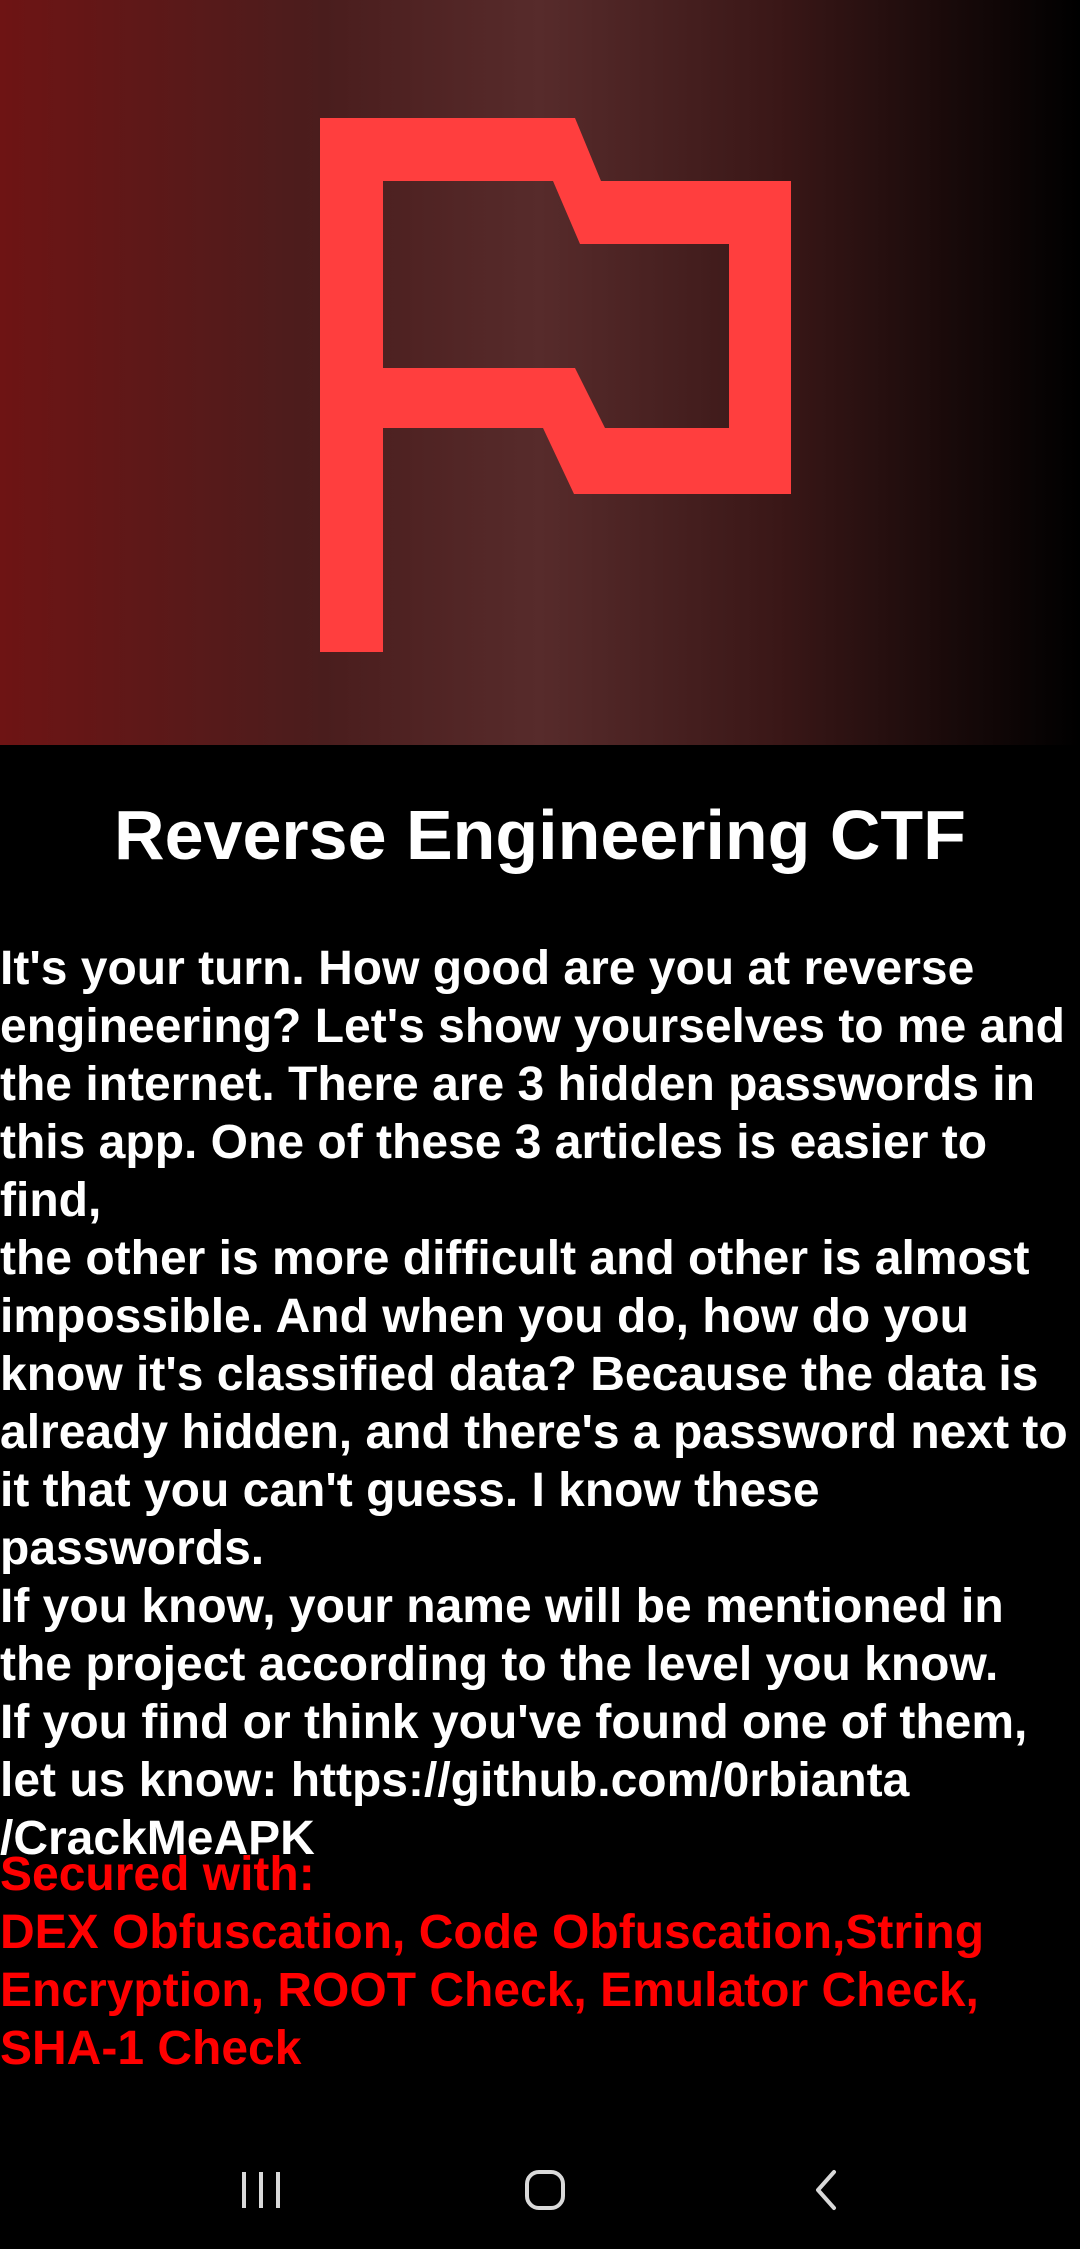 The image size is (1080, 2249). What do you see at coordinates (540, 835) in the screenshot?
I see `page-title: Reverse Engineering CTF` at bounding box center [540, 835].